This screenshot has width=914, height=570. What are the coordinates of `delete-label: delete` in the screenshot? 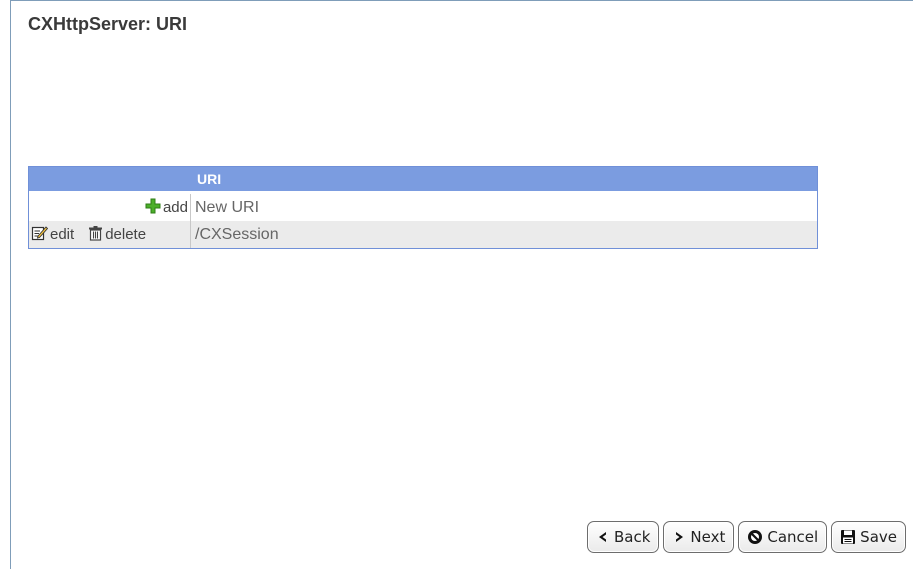 It's located at (126, 234).